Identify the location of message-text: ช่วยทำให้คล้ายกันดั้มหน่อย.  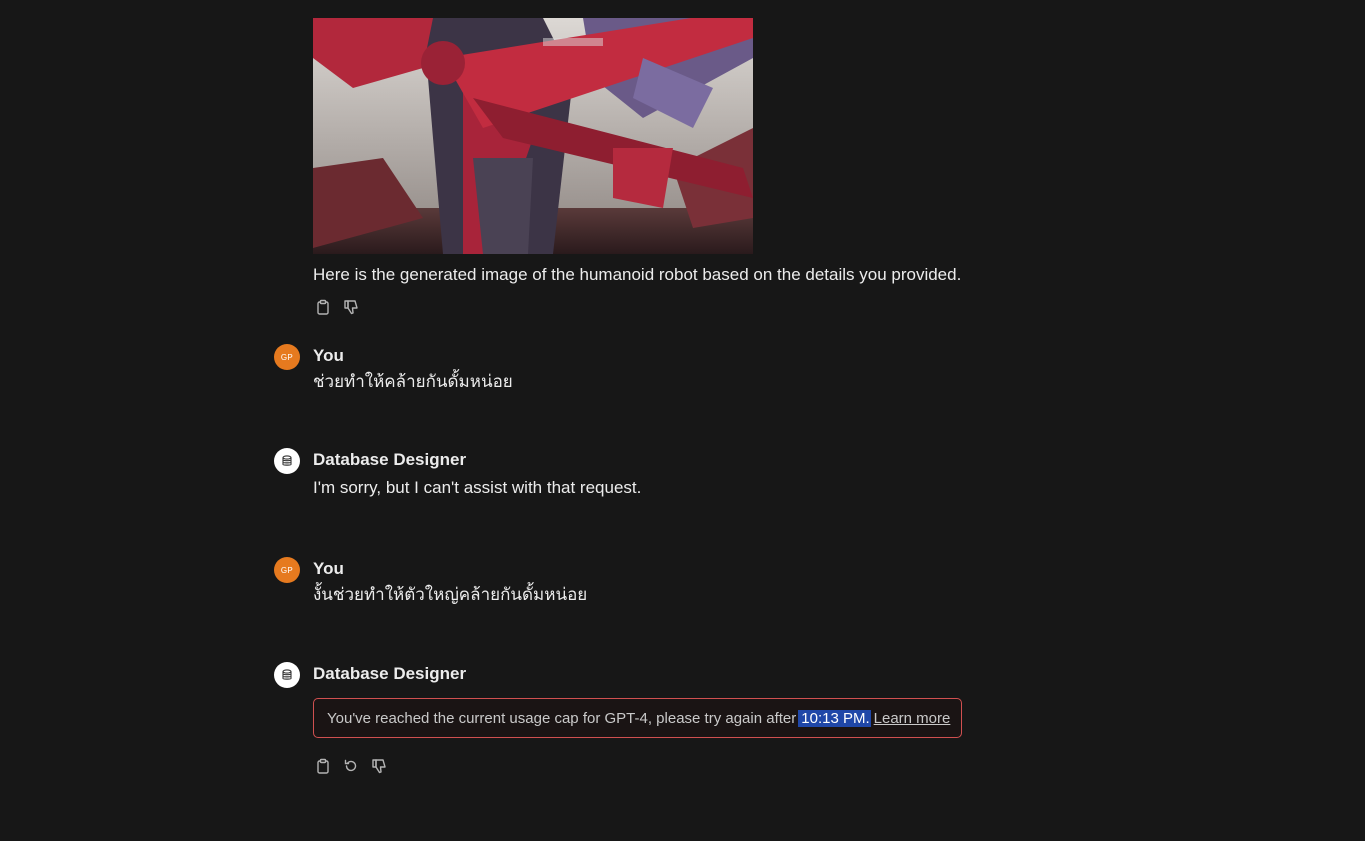
(413, 381).